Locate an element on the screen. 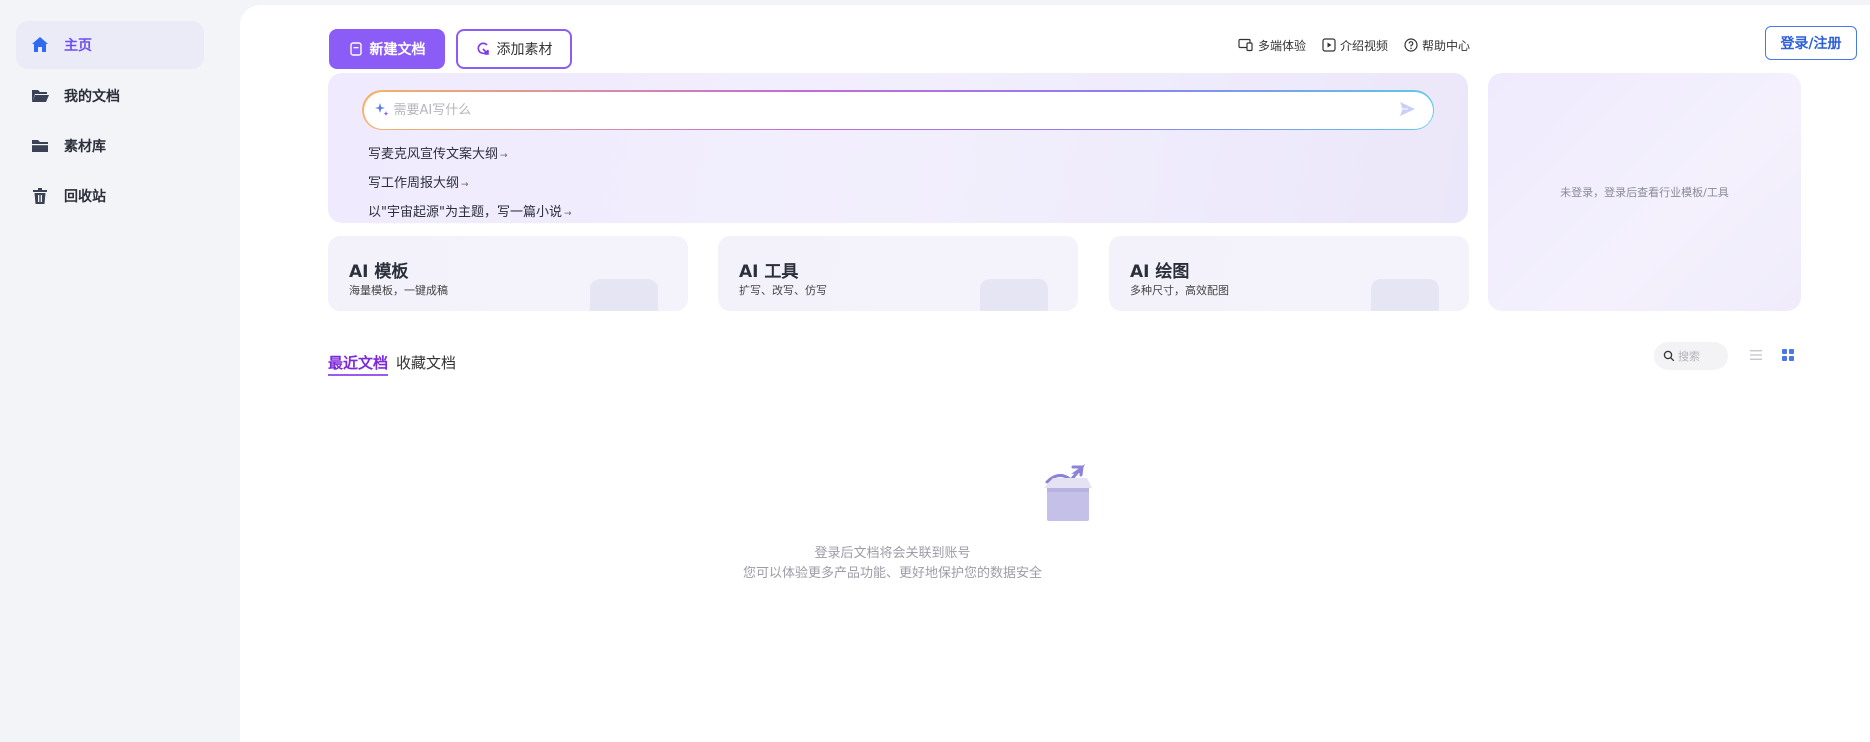  not-logged-in-message: 未登录，登录后查看行业模板/工具 is located at coordinates (1644, 192).